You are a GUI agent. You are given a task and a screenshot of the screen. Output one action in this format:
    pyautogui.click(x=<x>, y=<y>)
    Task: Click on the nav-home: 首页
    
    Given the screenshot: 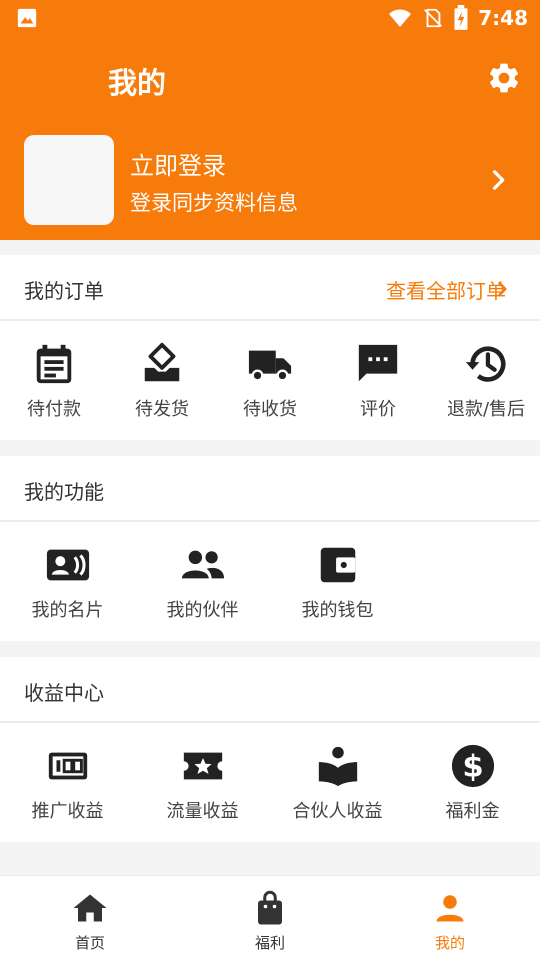 What is the action you would take?
    pyautogui.click(x=90, y=918)
    